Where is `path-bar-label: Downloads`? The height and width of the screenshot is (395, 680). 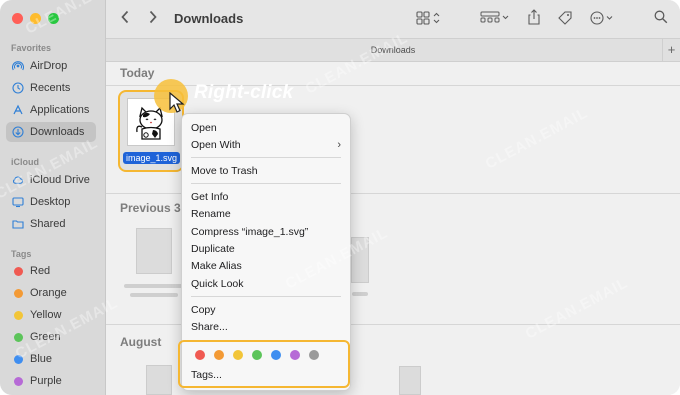 path-bar-label: Downloads is located at coordinates (393, 50).